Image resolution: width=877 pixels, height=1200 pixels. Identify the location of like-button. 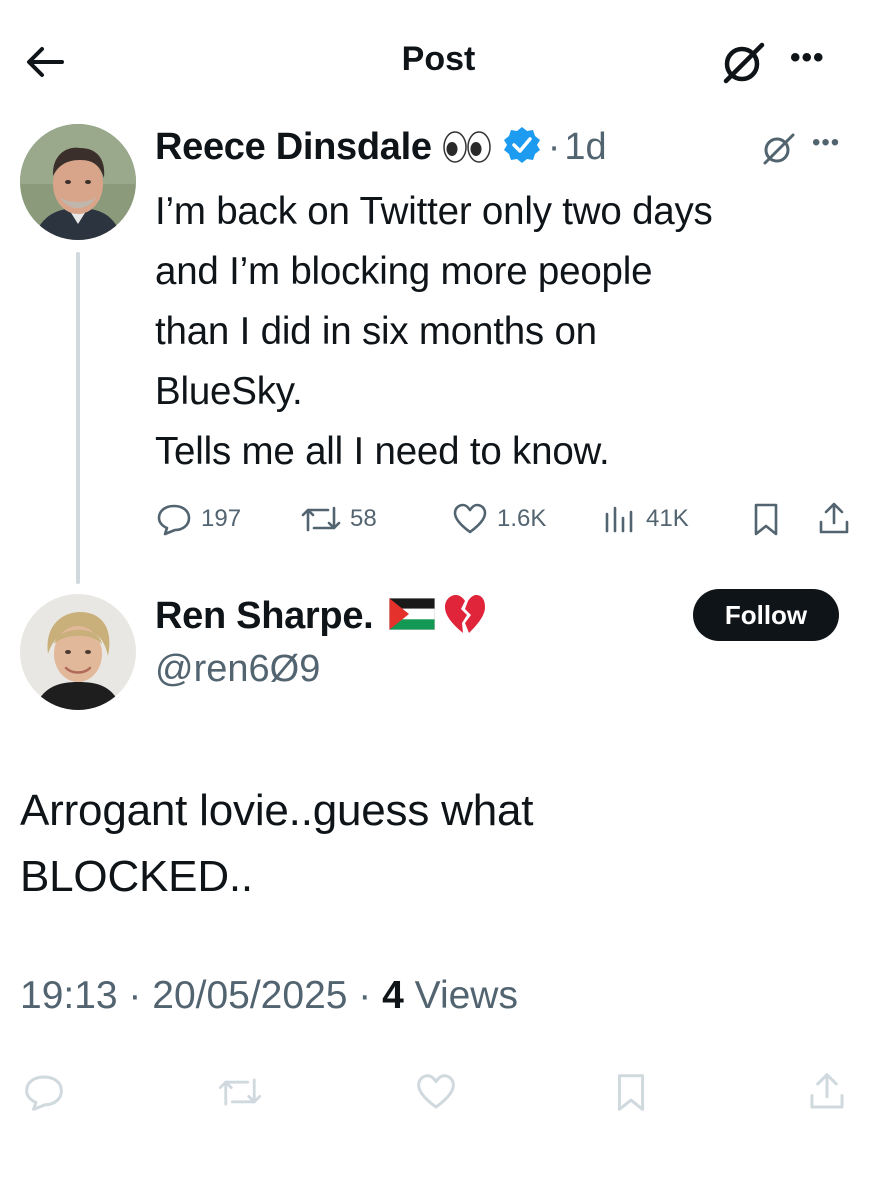
(436, 1092).